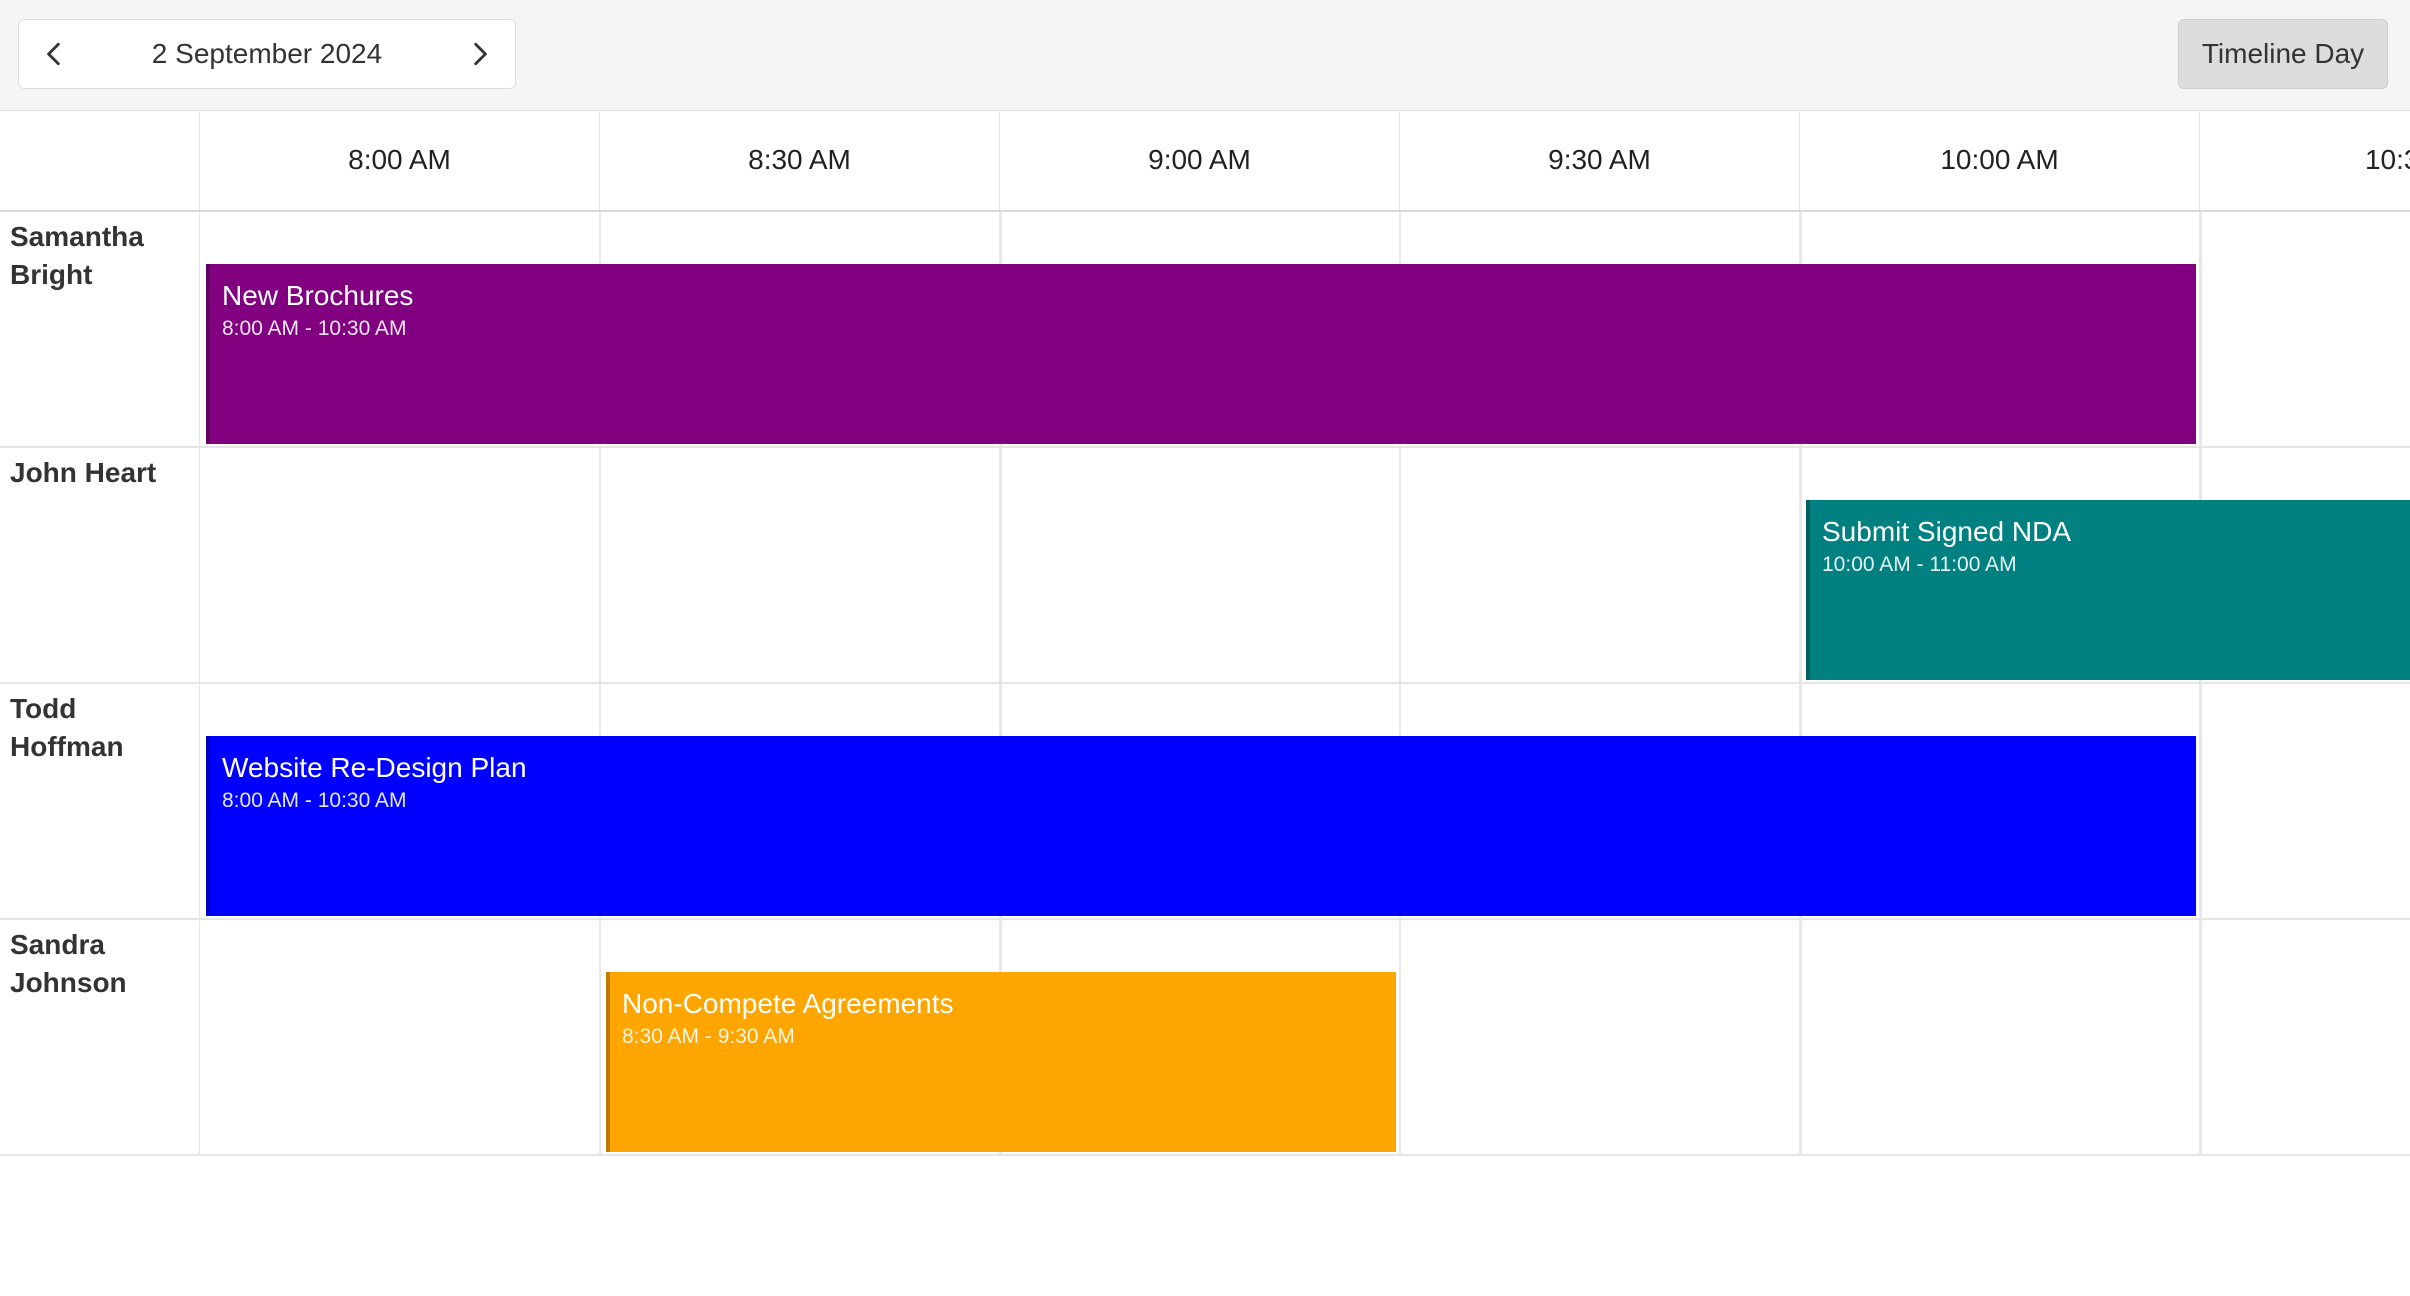 This screenshot has height=1296, width=2410. What do you see at coordinates (1947, 531) in the screenshot?
I see `appointment-title: Submit Signed NDA` at bounding box center [1947, 531].